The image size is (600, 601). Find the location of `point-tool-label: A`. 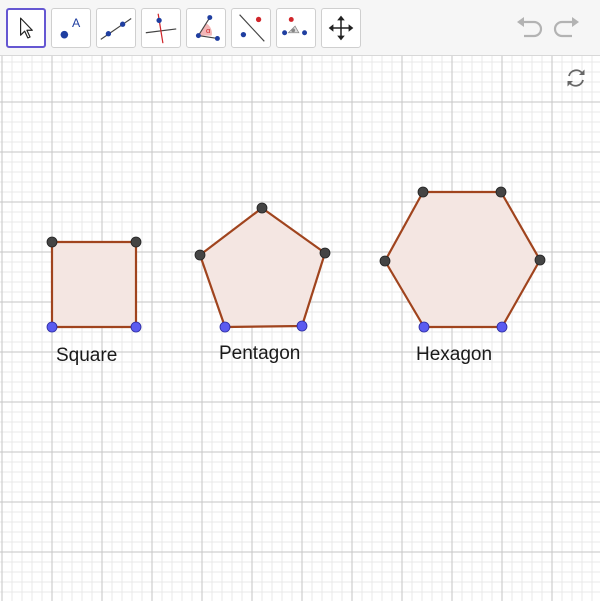

point-tool-label: A is located at coordinates (76, 23).